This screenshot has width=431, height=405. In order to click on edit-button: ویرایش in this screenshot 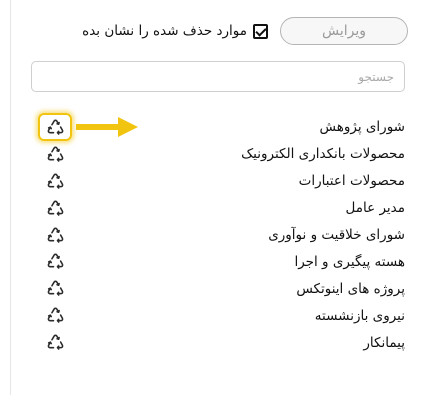, I will do `click(344, 31)`.